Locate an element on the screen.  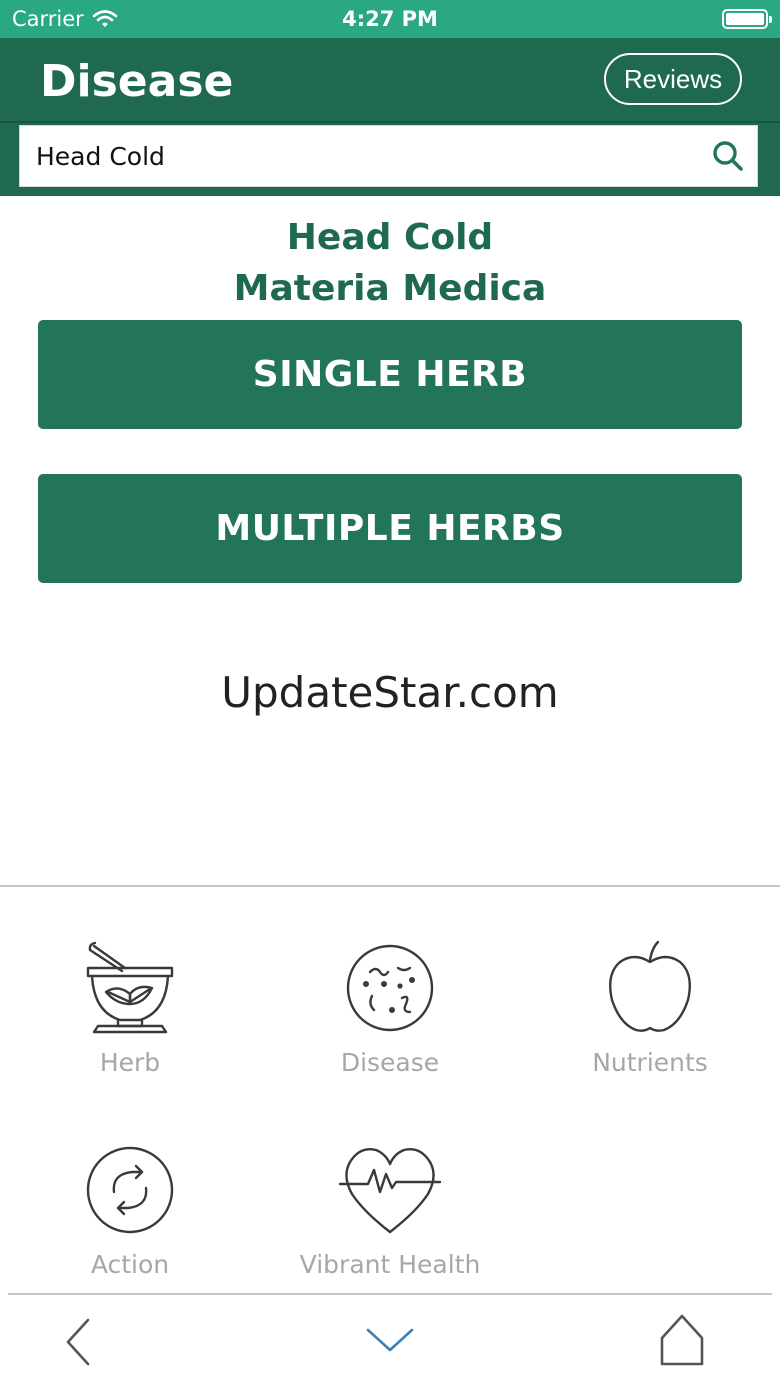
result-title: Head Cold Materia Medica is located at coordinates (390, 263).